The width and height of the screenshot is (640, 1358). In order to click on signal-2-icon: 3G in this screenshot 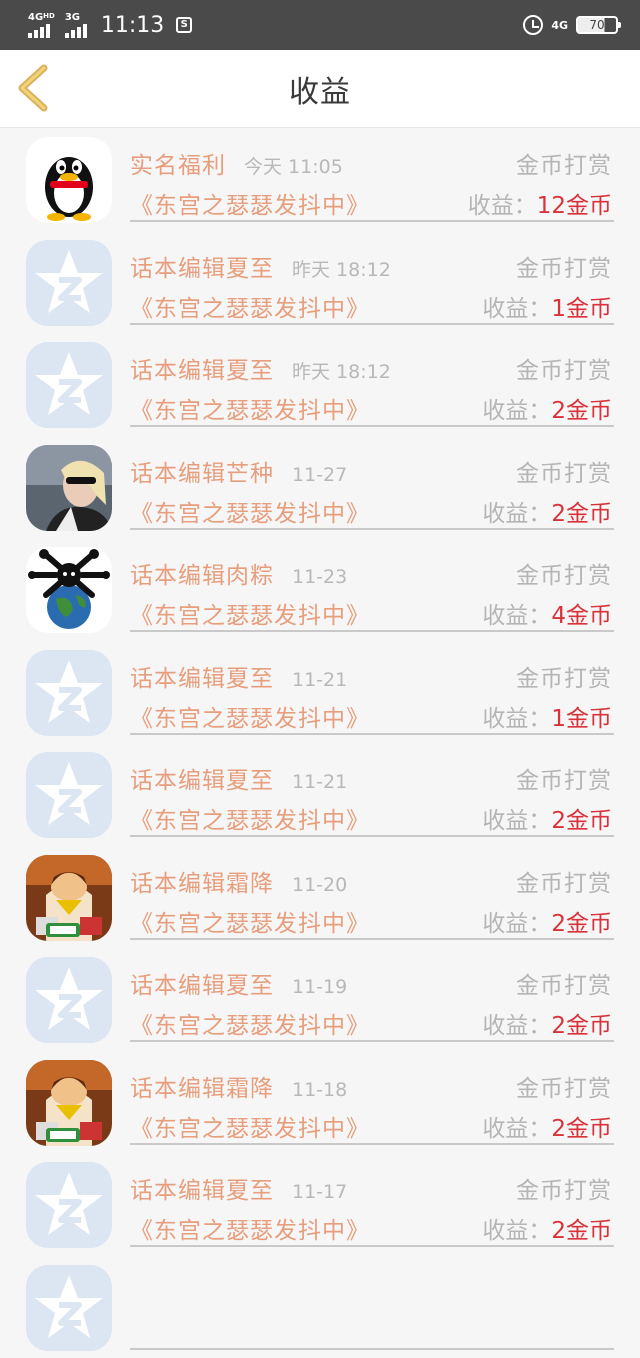, I will do `click(76, 25)`.